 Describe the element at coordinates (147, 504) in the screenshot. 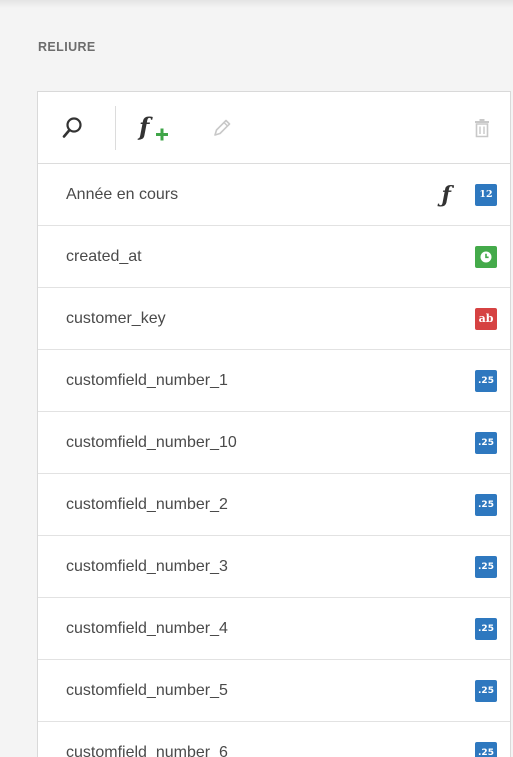

I see `field-label: customfield_number_2` at that location.